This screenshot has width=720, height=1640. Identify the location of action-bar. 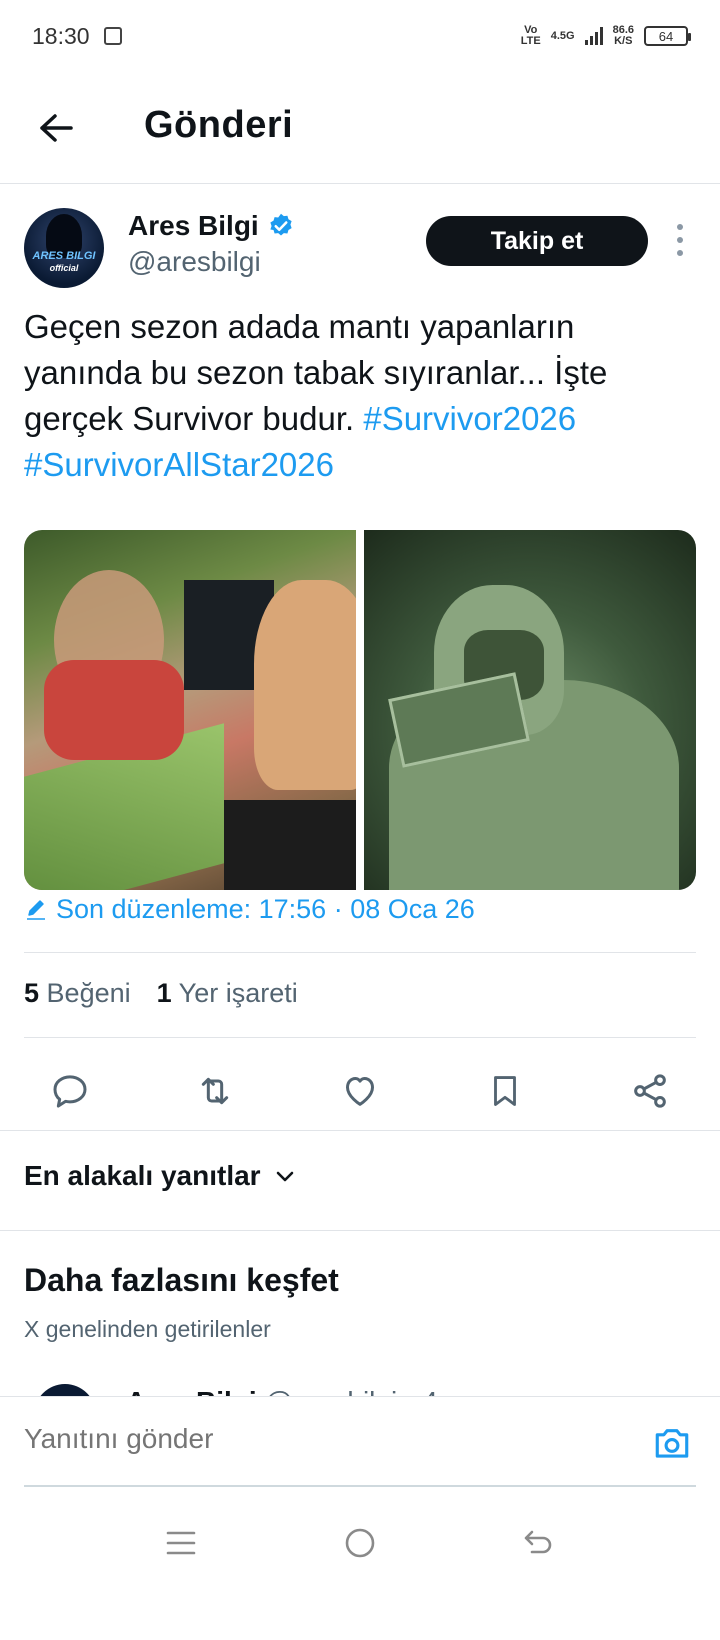
(360, 1091).